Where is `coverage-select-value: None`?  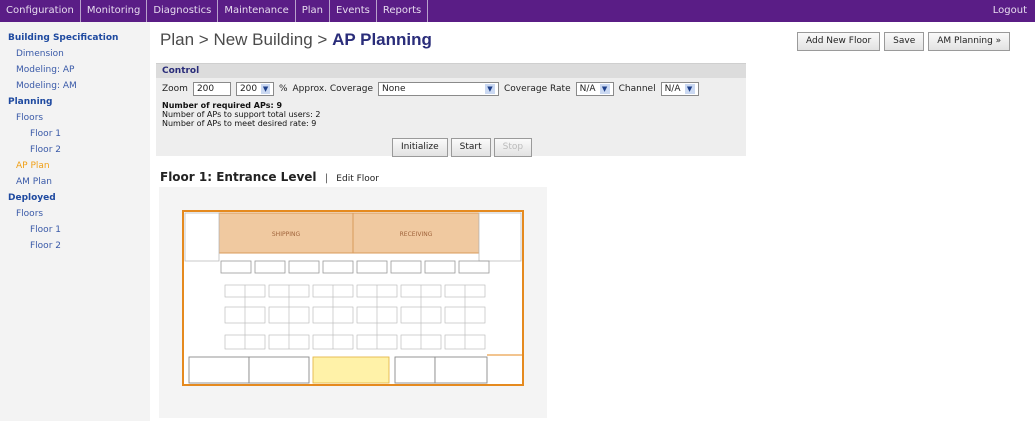 coverage-select-value: None is located at coordinates (394, 89).